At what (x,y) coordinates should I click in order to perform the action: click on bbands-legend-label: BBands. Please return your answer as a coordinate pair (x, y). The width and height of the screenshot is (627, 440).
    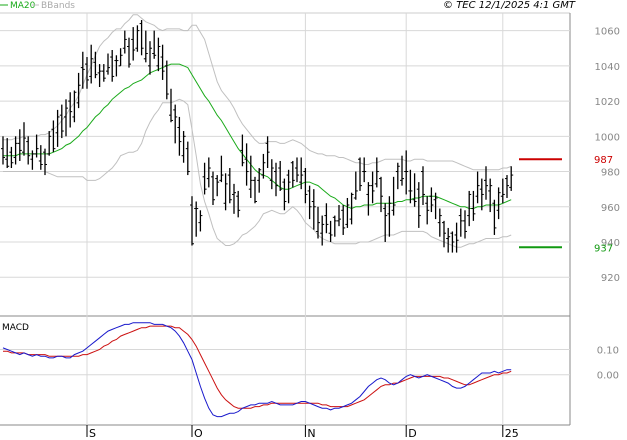
    Looking at the image, I should click on (58, 6).